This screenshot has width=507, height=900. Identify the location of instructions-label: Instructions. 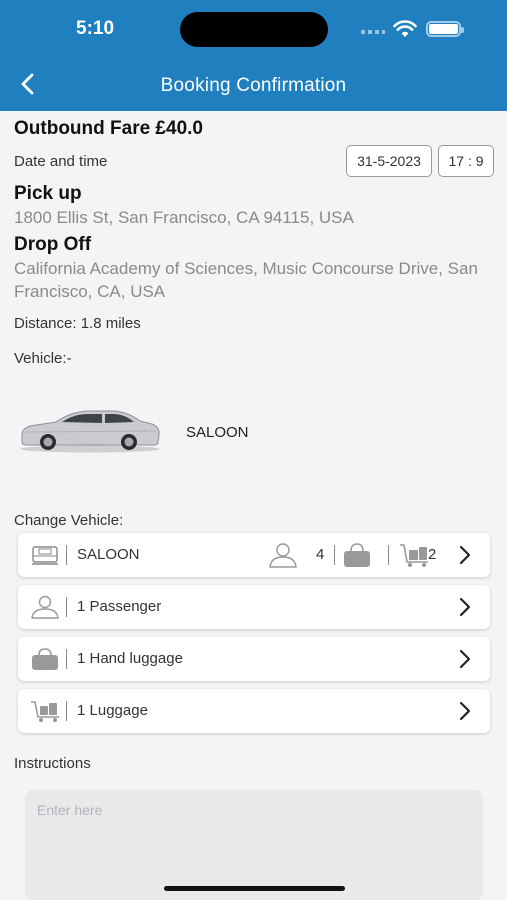
(52, 763).